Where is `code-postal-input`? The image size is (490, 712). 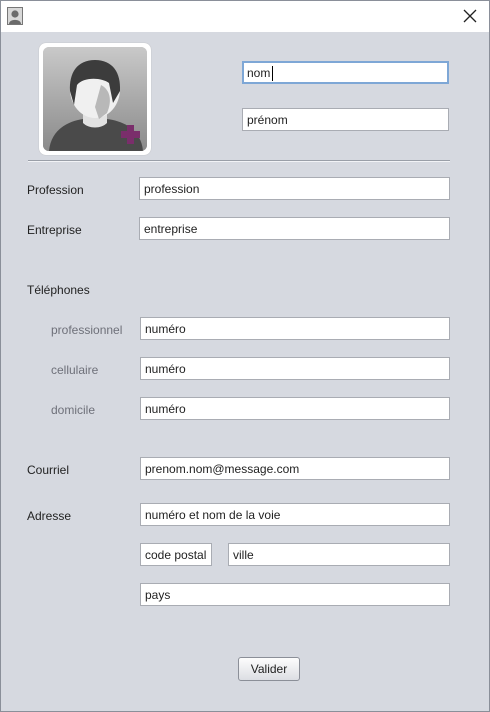 code-postal-input is located at coordinates (176, 554).